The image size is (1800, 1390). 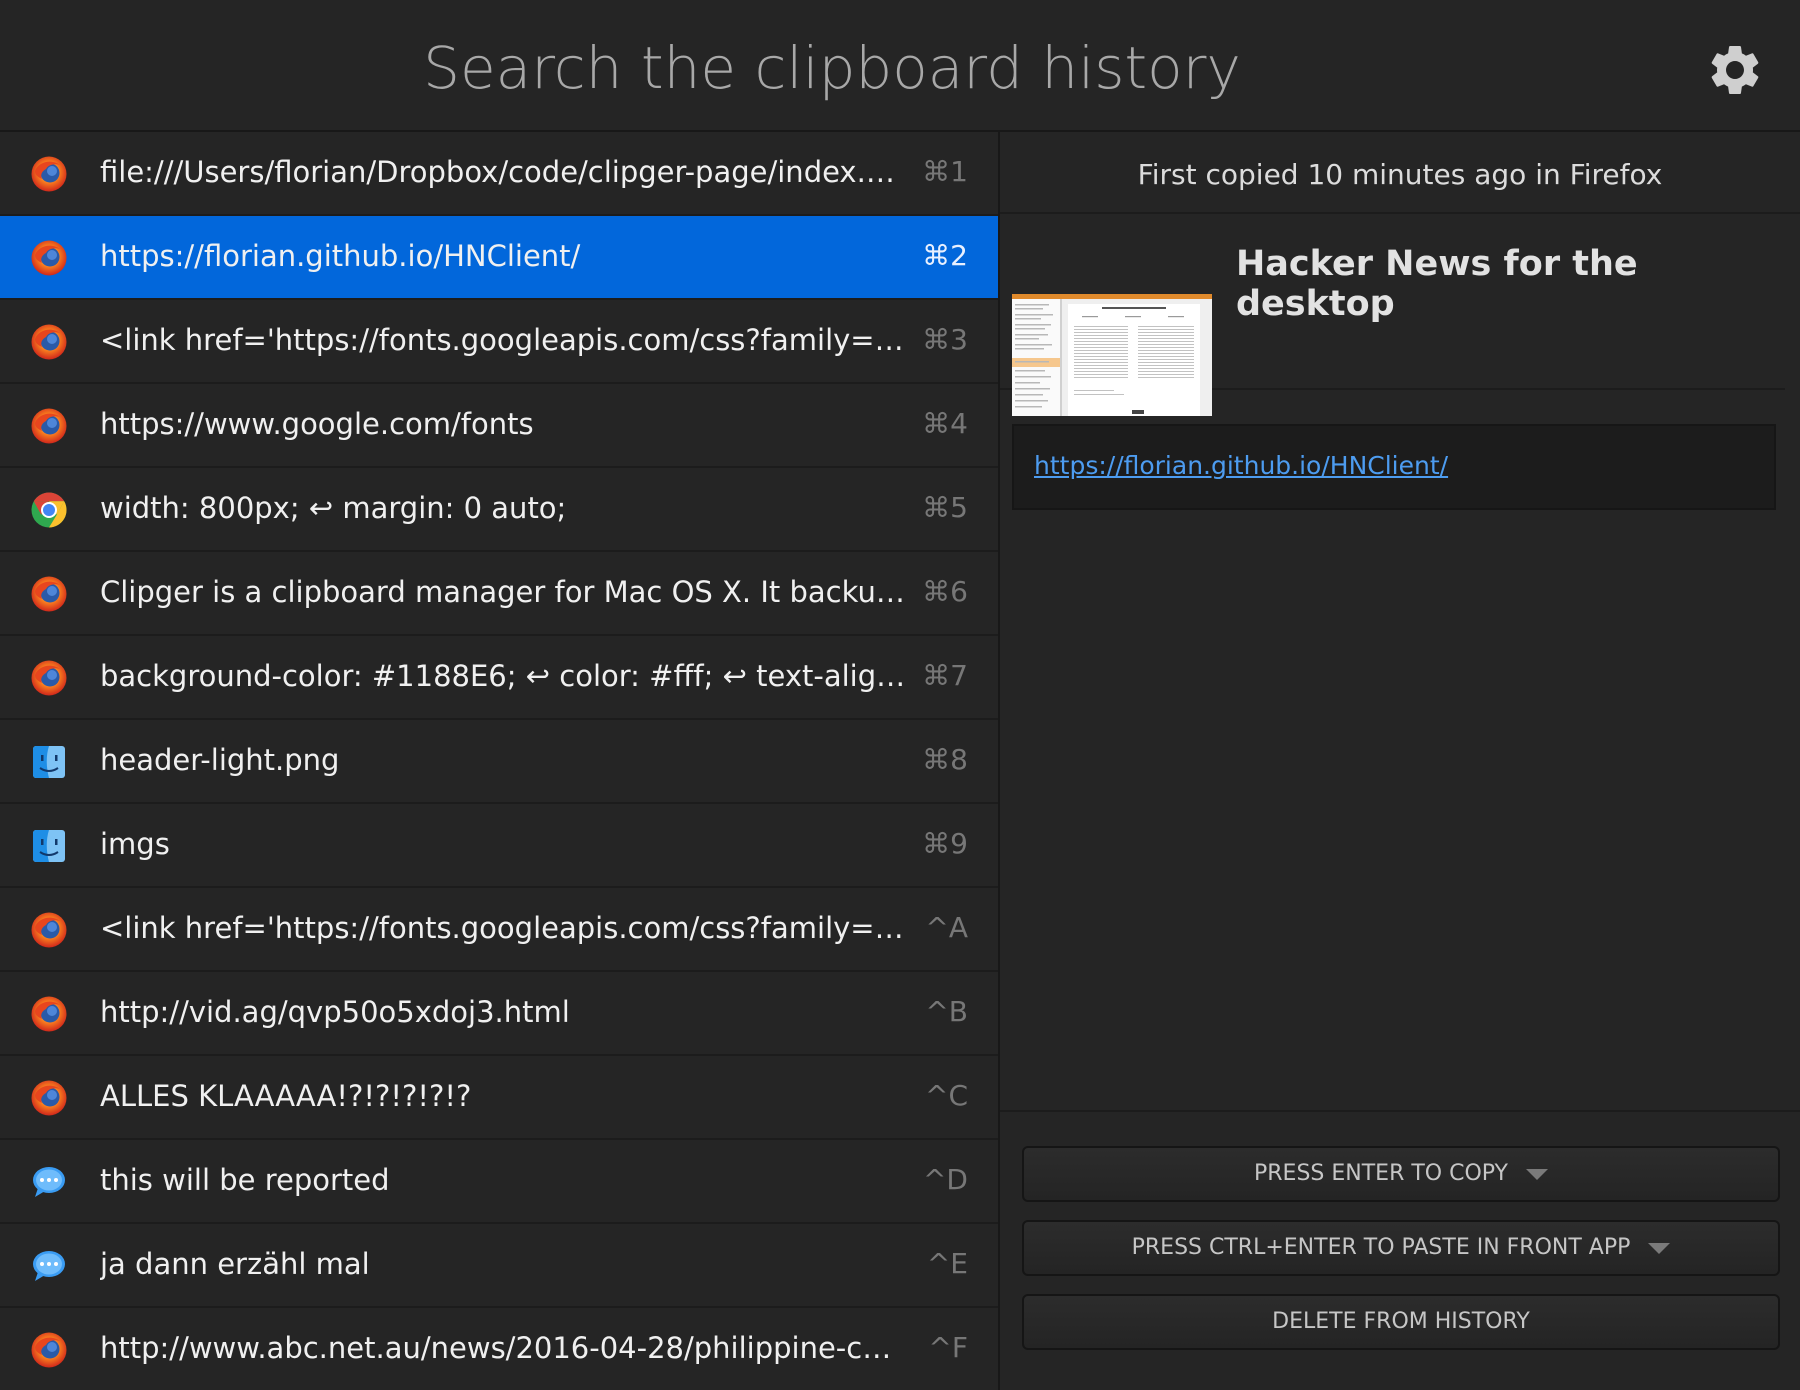 What do you see at coordinates (1437, 284) in the screenshot?
I see `page-title: Hacker News for the desktop` at bounding box center [1437, 284].